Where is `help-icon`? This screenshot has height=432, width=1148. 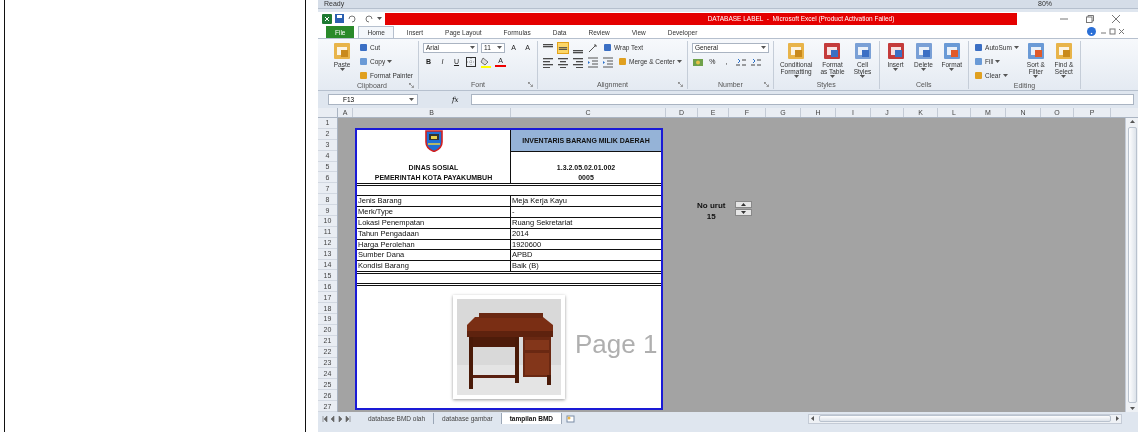
help-icon is located at coordinates (1091, 31).